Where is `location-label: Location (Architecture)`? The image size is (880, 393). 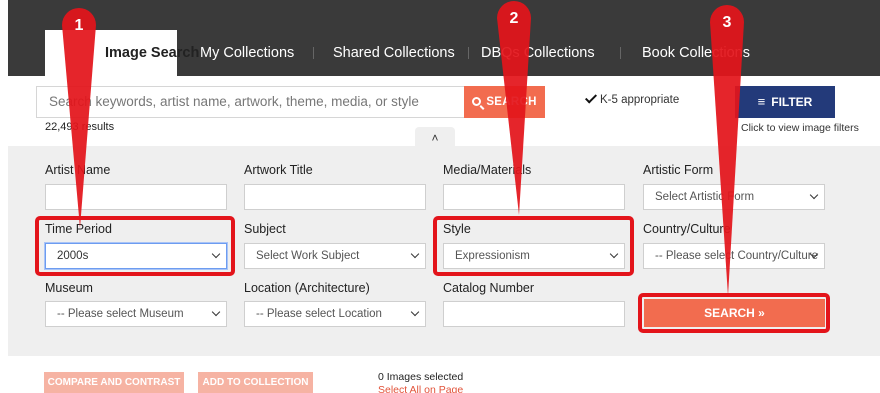
location-label: Location (Architecture) is located at coordinates (307, 288).